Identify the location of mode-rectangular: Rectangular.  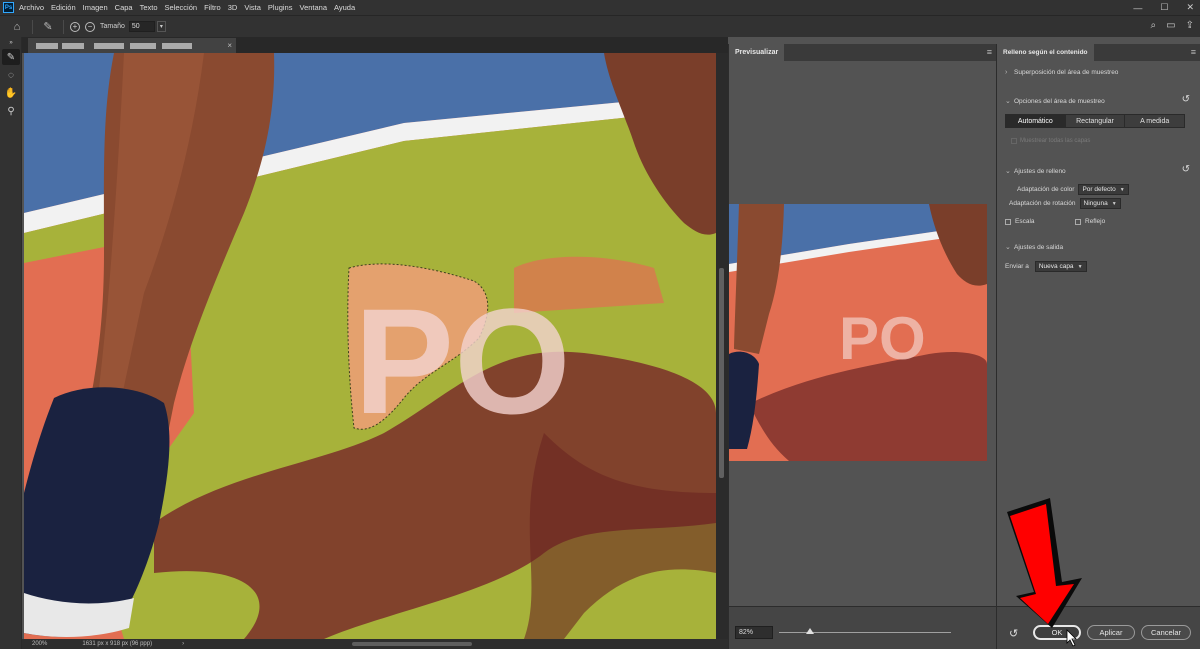
(1096, 121).